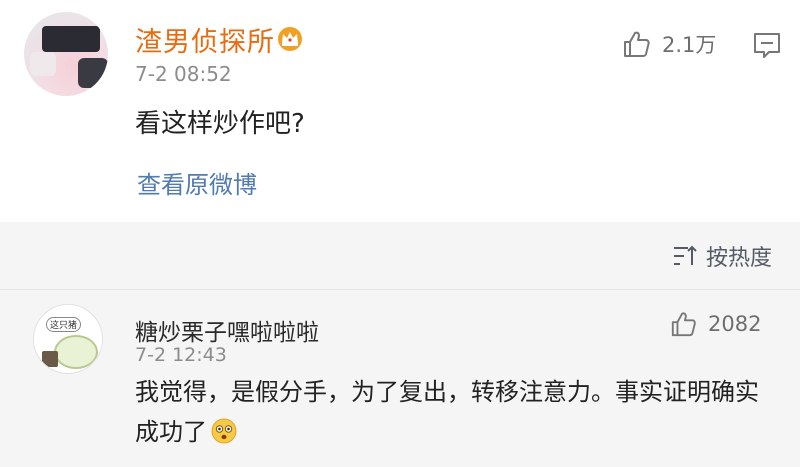 The width and height of the screenshot is (800, 467). What do you see at coordinates (227, 330) in the screenshot?
I see `reply-username: 糖炒栗子嘿啦啦啦` at bounding box center [227, 330].